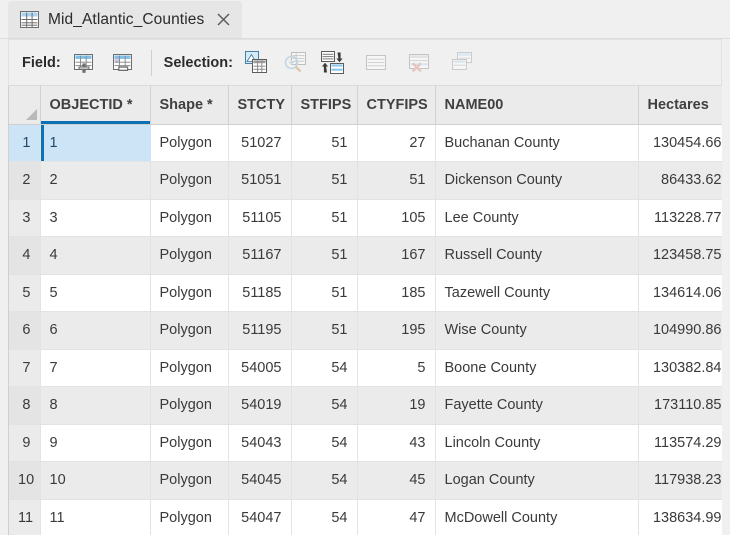 This screenshot has width=730, height=535. I want to click on row-number-cell: 8, so click(25, 405).